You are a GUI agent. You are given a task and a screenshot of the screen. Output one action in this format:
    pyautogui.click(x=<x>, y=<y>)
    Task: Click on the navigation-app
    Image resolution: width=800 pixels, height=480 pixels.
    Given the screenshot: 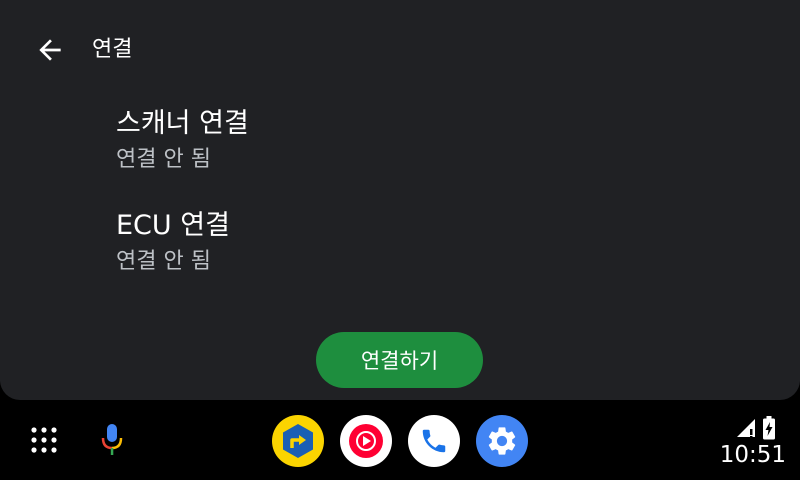 What is the action you would take?
    pyautogui.click(x=298, y=441)
    